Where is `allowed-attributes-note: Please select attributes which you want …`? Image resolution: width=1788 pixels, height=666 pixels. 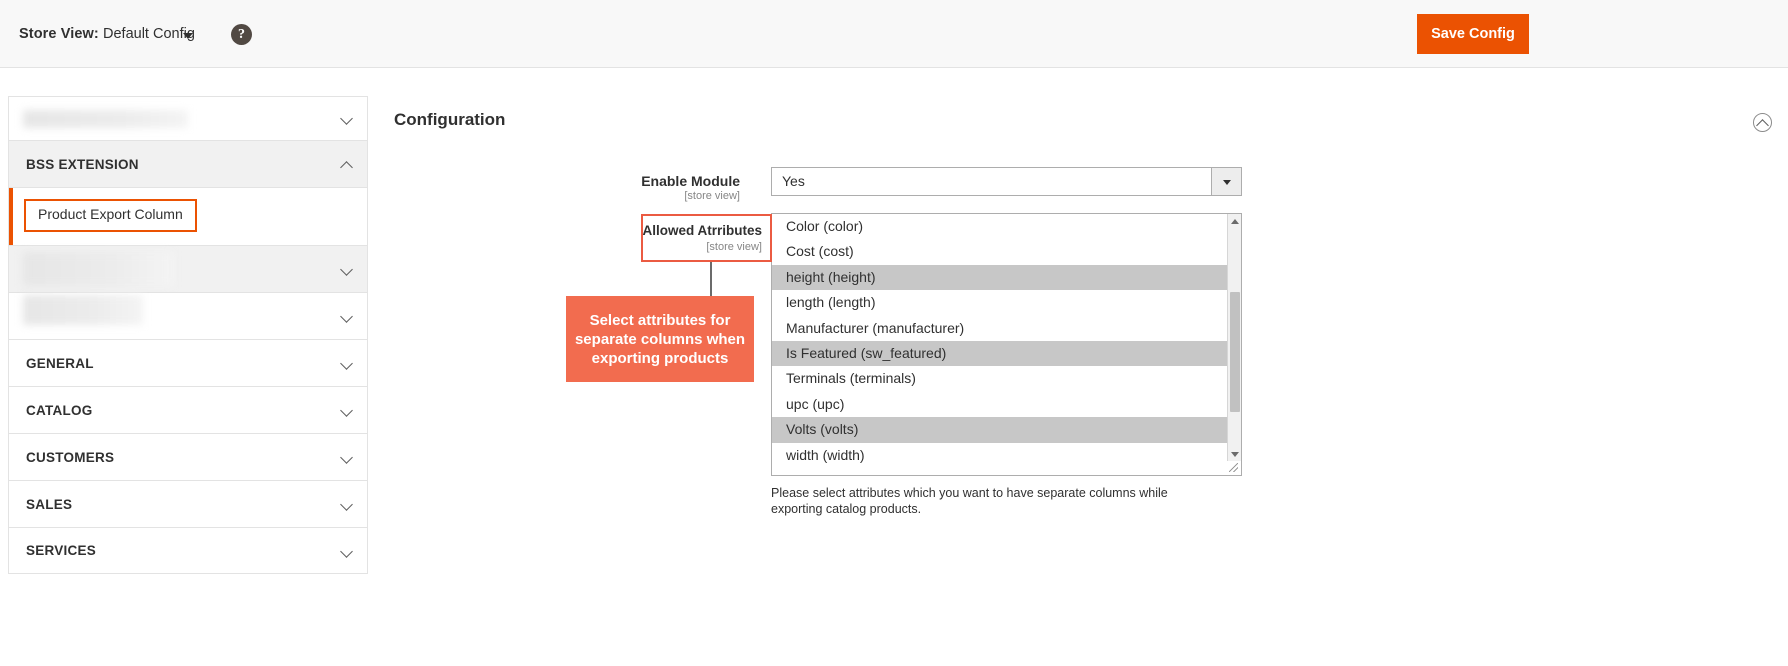
allowed-attributes-note: Please select attributes which you want … is located at coordinates (969, 501).